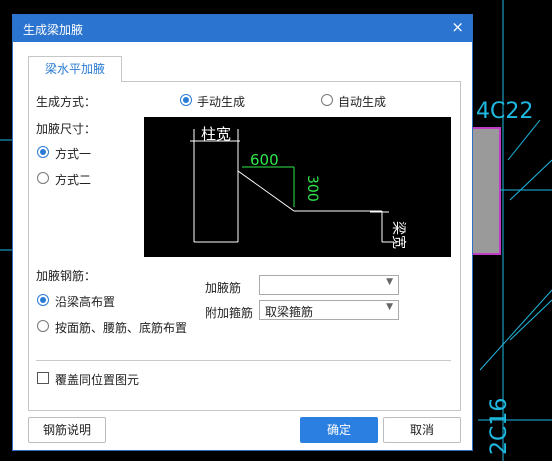 The height and width of the screenshot is (461, 552). Describe the element at coordinates (75, 69) in the screenshot. I see `tab-horizontal-haunch: 梁水平加腋` at that location.